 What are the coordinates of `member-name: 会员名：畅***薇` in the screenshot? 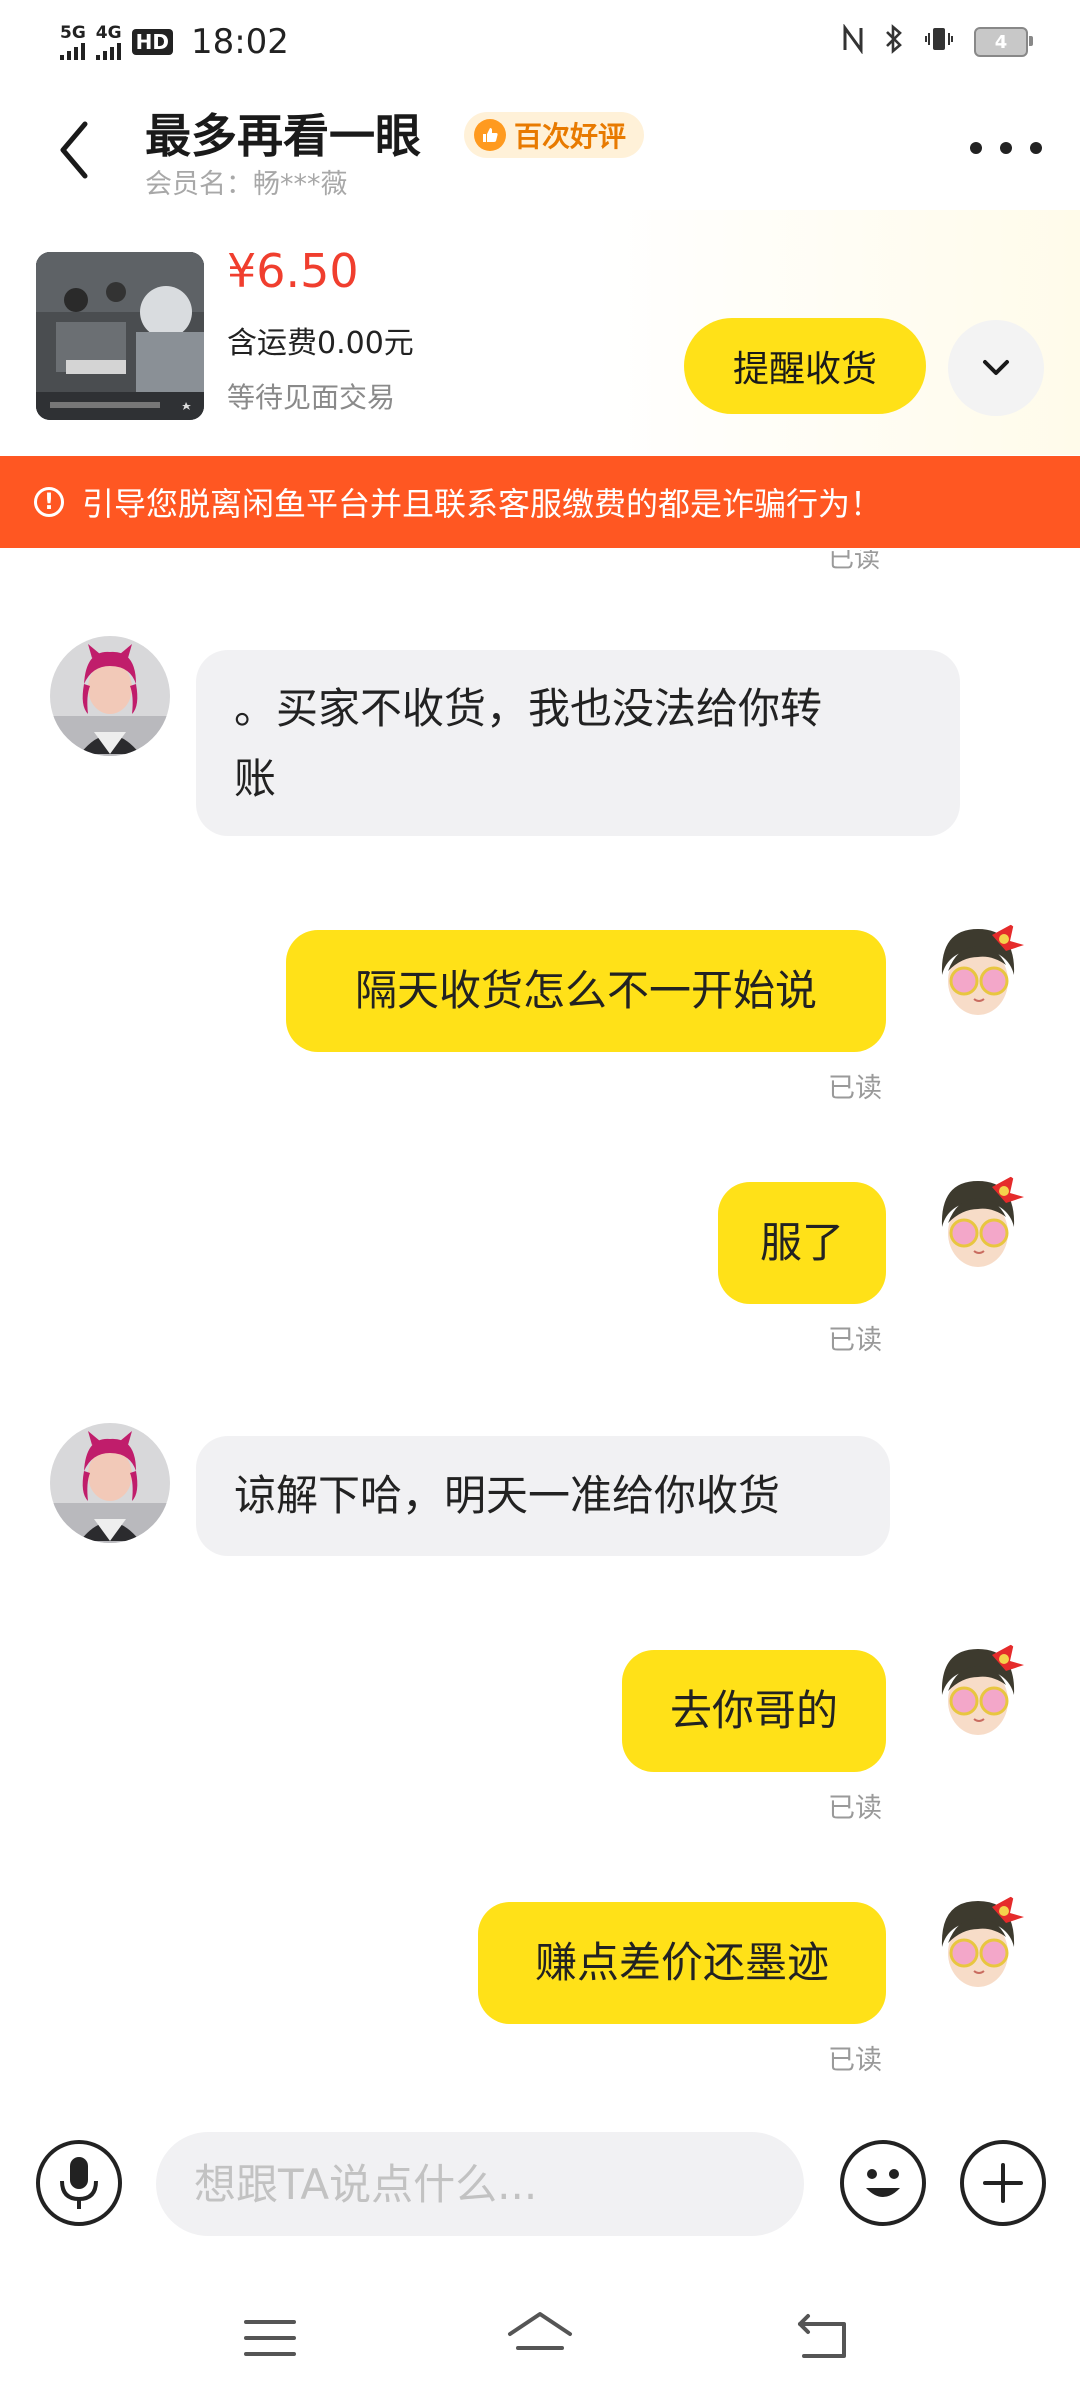 It's located at (246, 184).